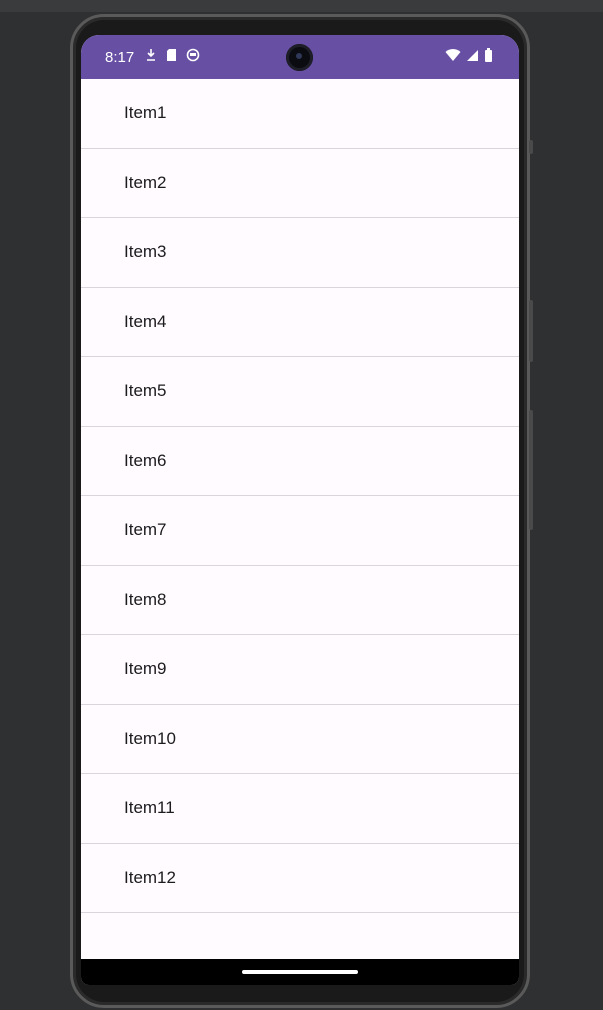  I want to click on list-item: Item7, so click(300, 531).